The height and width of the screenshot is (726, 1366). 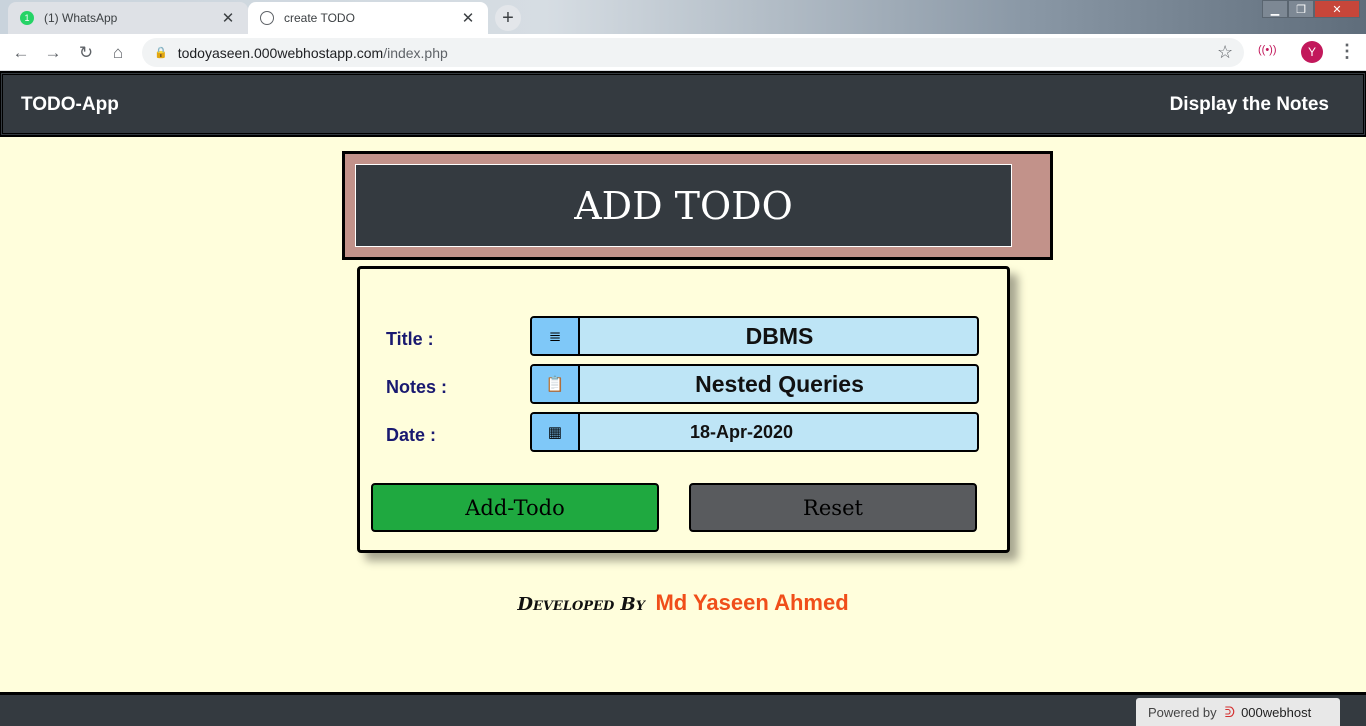 I want to click on reload-icon: ↻, so click(x=86, y=53).